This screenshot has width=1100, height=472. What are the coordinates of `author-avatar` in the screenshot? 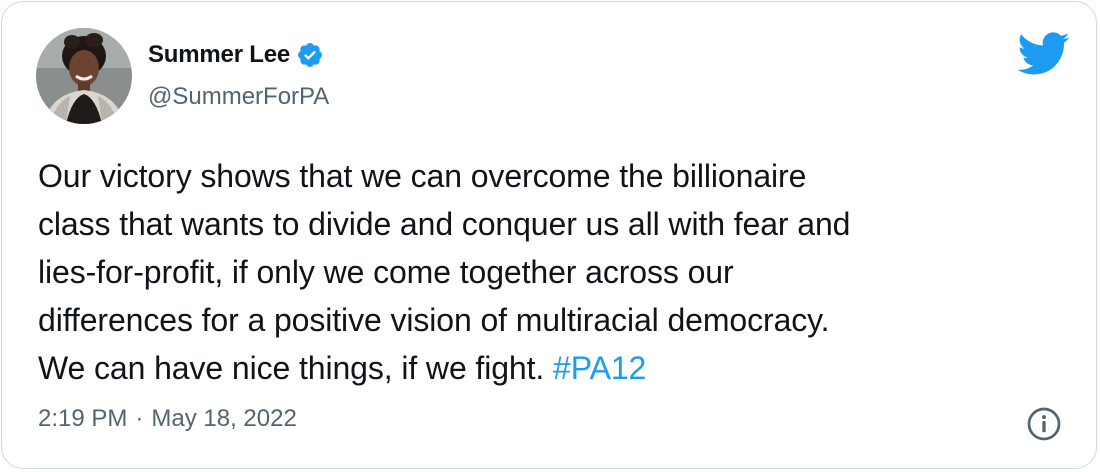 It's located at (84, 76).